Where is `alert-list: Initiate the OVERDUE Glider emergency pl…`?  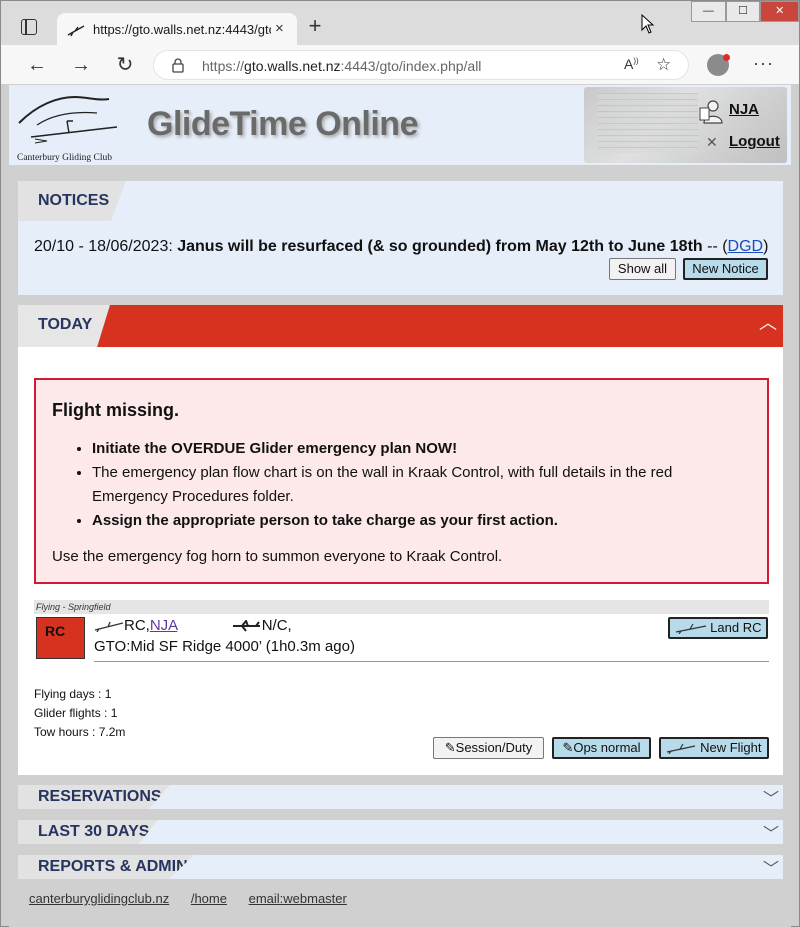
alert-list: Initiate the OVERDUE Glider emergency pl… is located at coordinates (422, 485).